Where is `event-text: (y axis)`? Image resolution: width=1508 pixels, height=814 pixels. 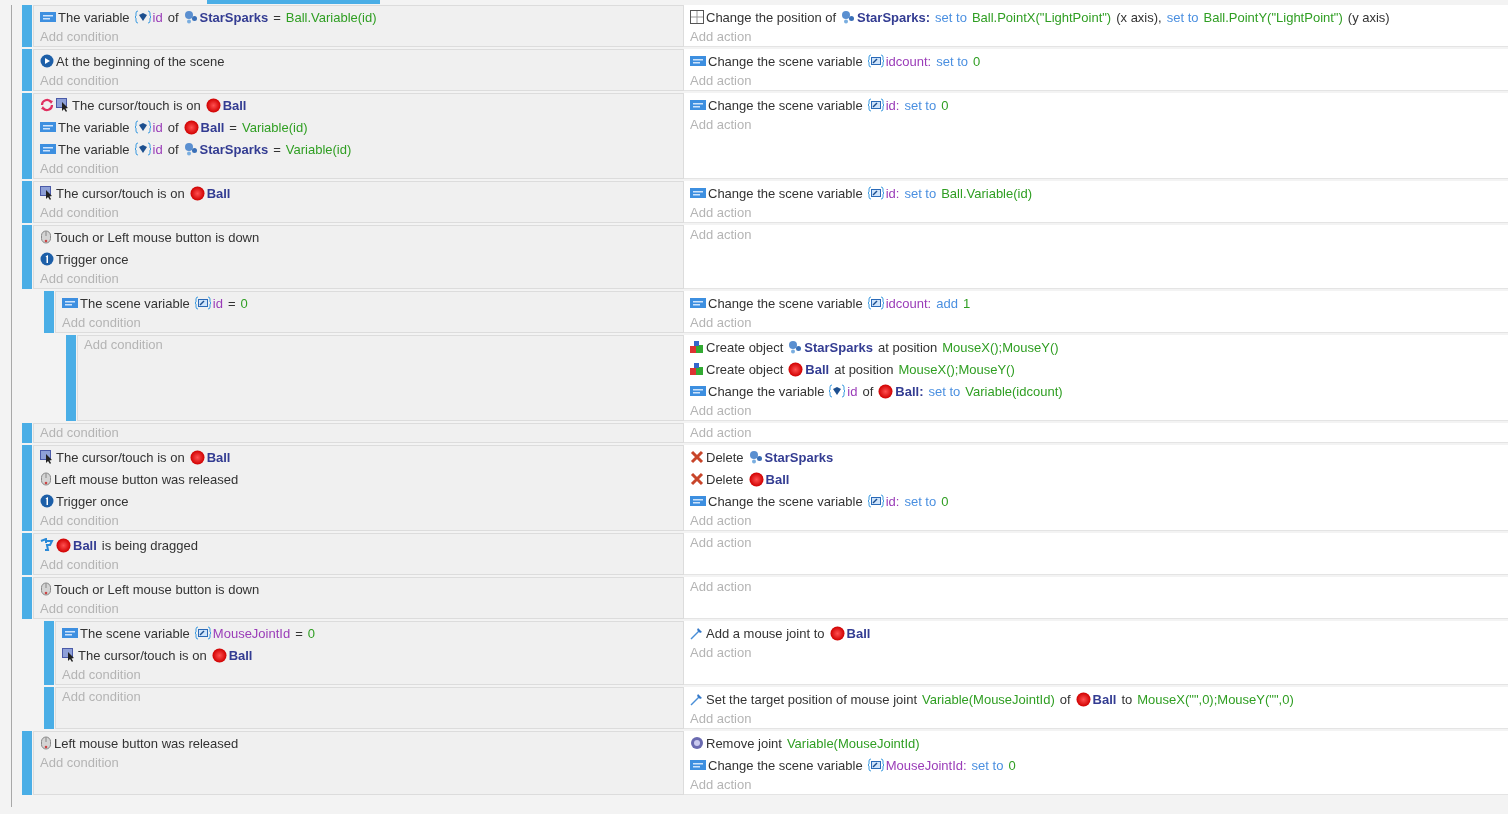
event-text: (y axis) is located at coordinates (1368, 17).